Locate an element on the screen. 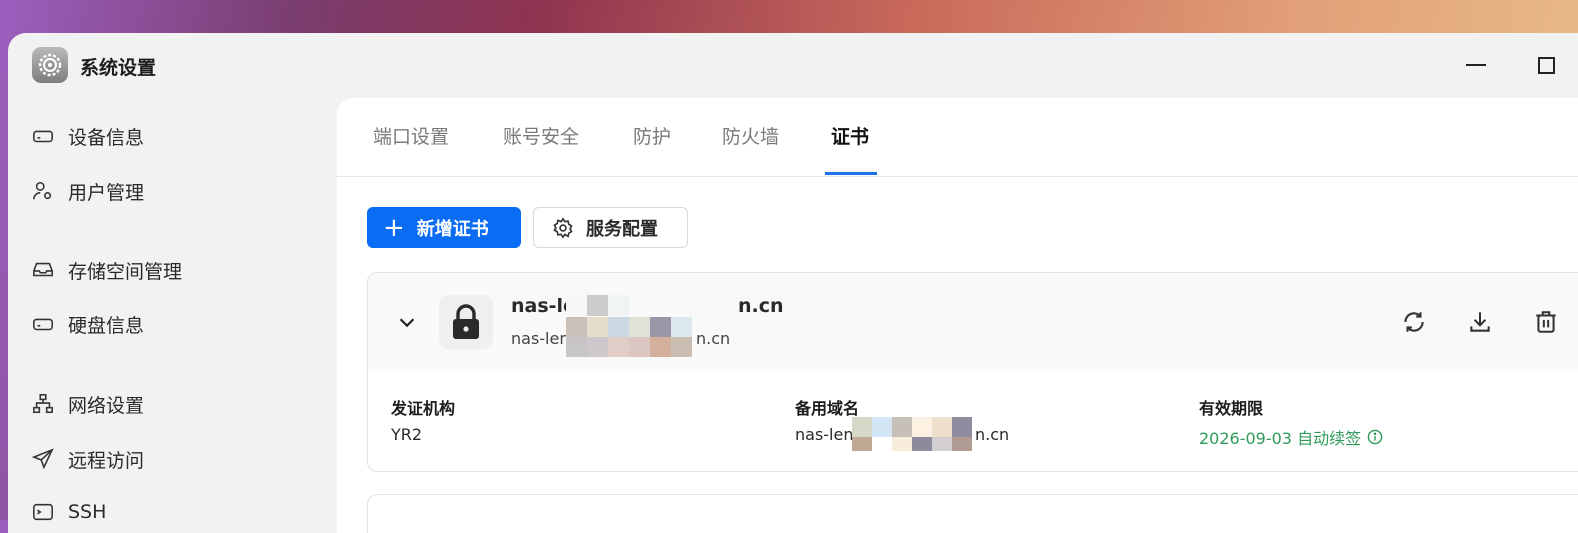 The image size is (1578, 533). lock-icon is located at coordinates (466, 321).